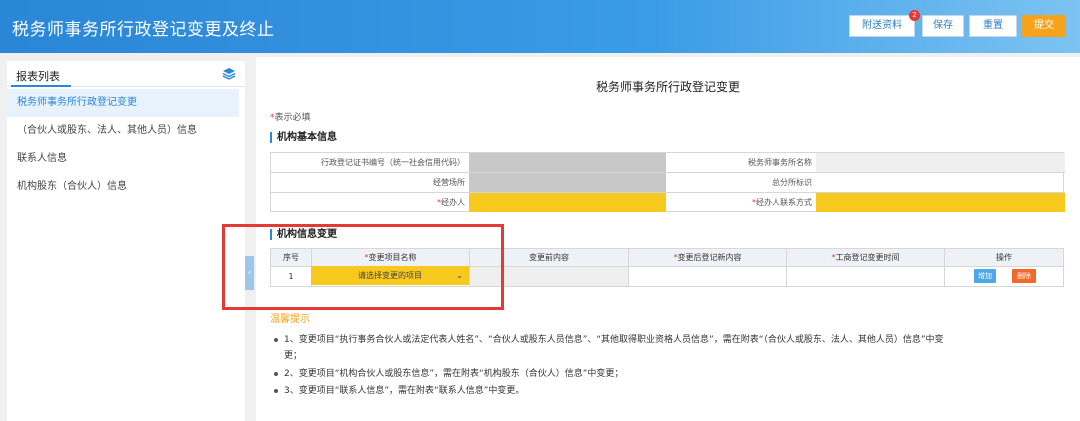 This screenshot has height=421, width=1080. Describe the element at coordinates (41, 86) in the screenshot. I see `sidebar-title-underline` at that location.